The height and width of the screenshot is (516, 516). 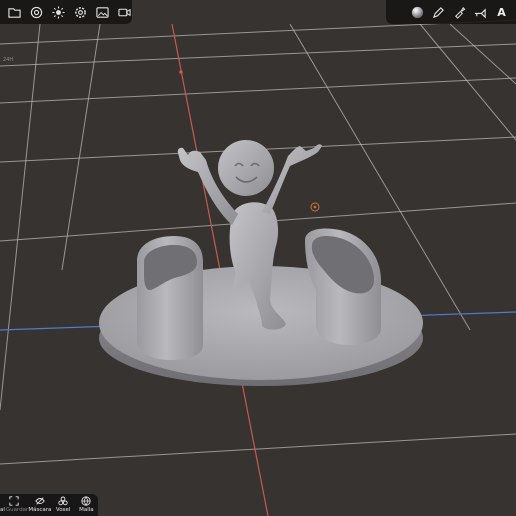 I want to click on top-right-toolbar: A, so click(x=451, y=12).